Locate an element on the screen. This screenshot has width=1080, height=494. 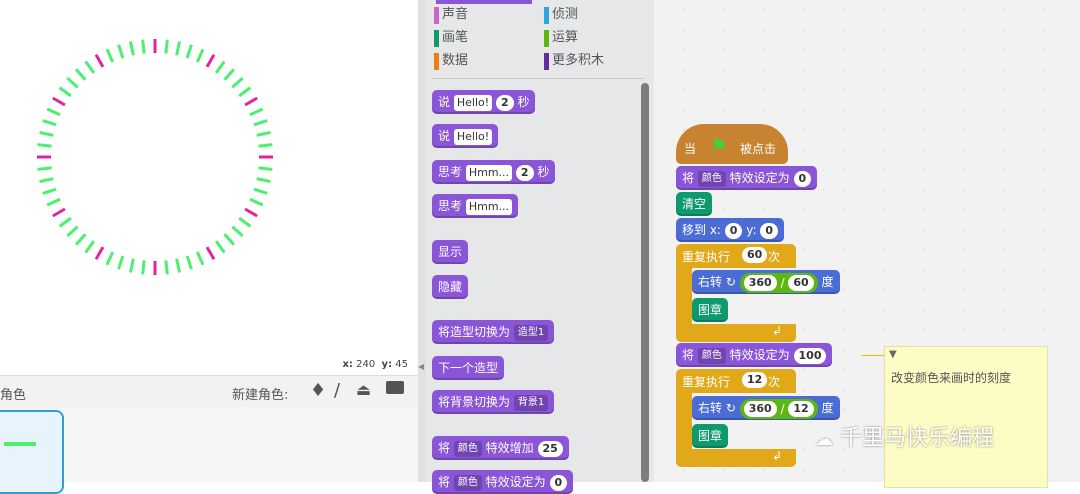
block-say: 说 Hello! is located at coordinates (465, 136).